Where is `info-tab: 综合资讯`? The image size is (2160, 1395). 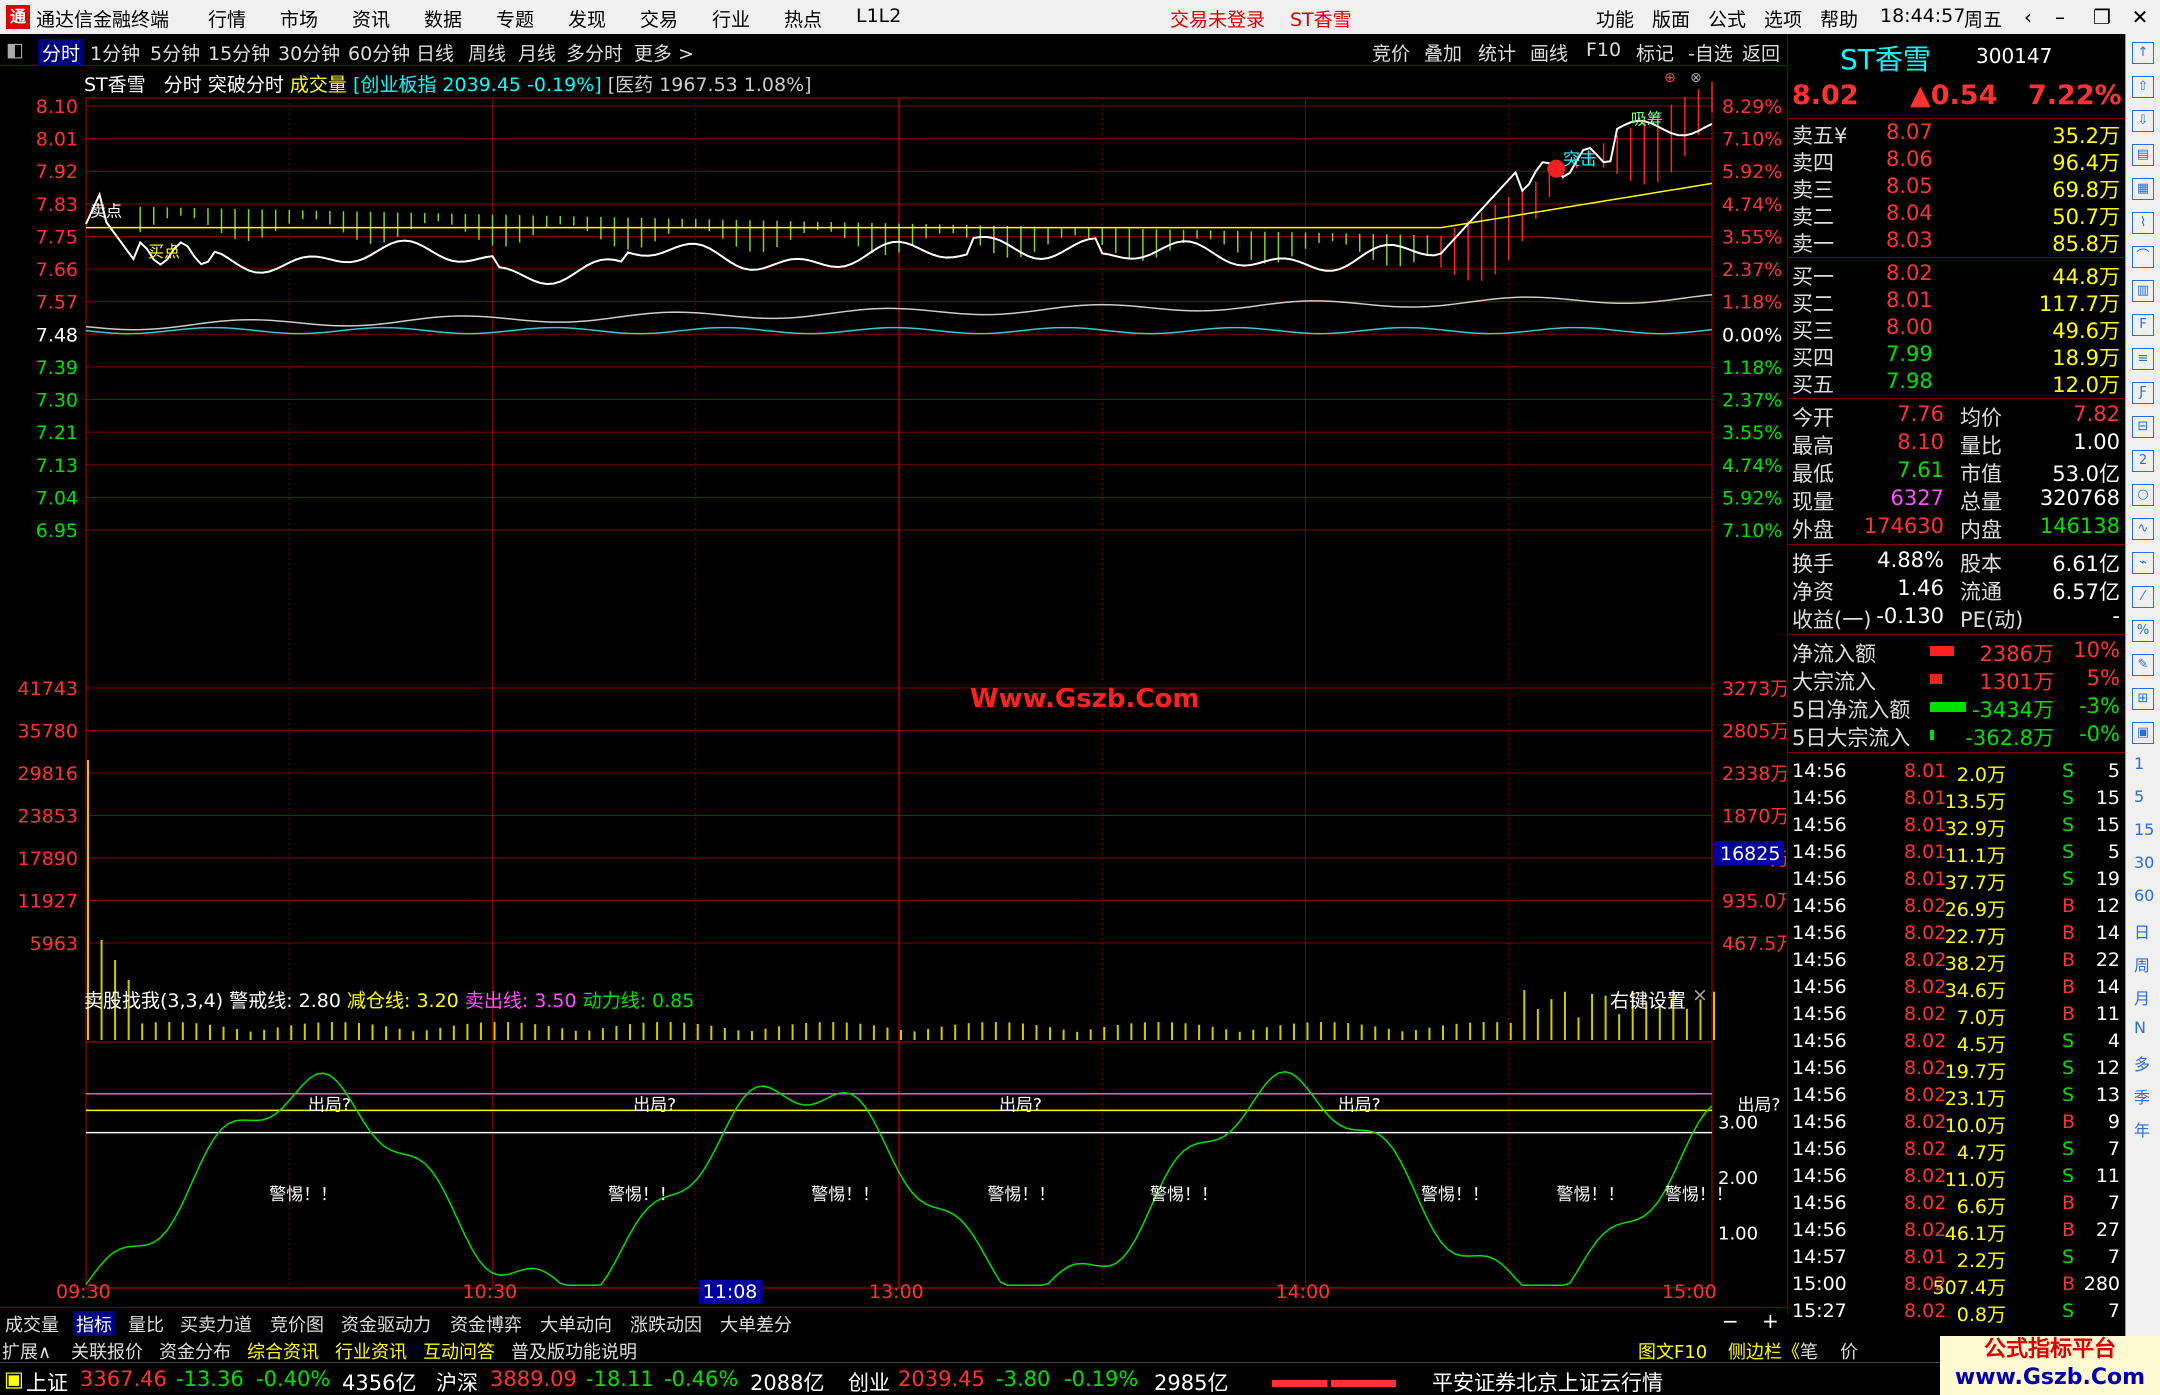 info-tab: 综合资讯 is located at coordinates (283, 1351).